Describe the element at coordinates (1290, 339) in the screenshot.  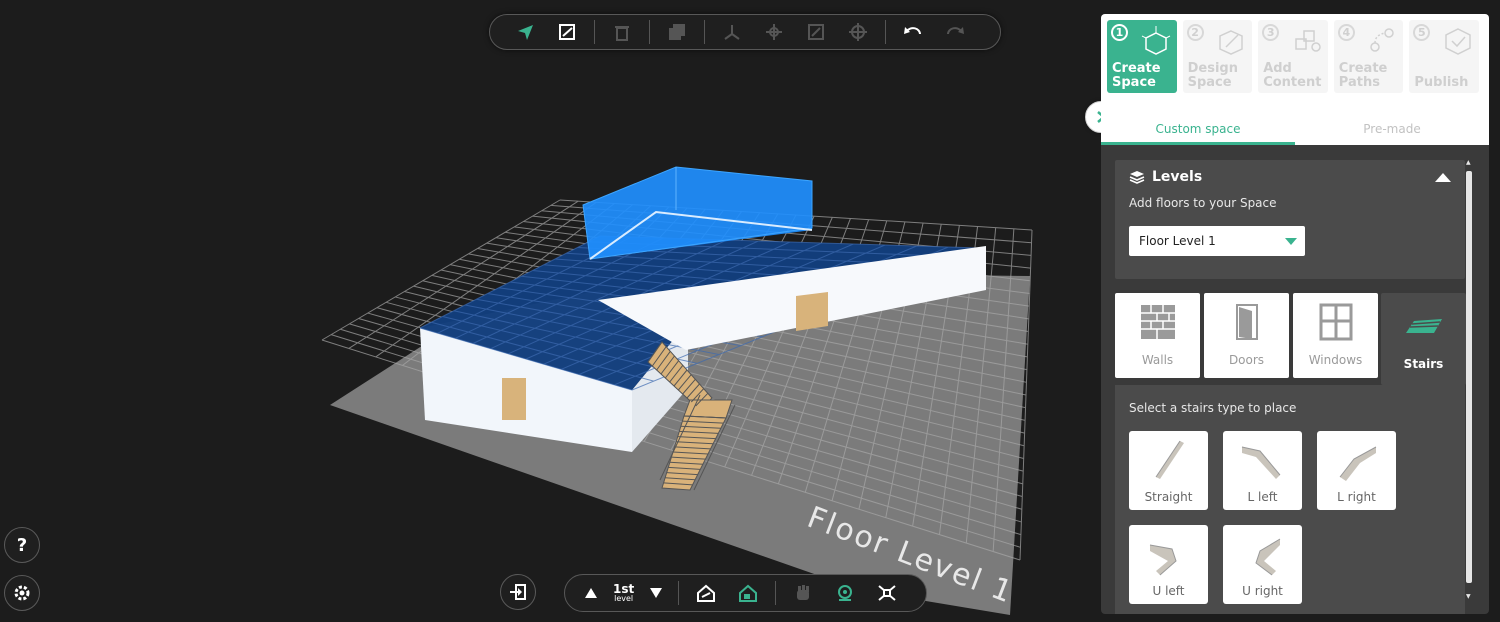
I see `category-row: Walls Doors Windows Stairs` at that location.